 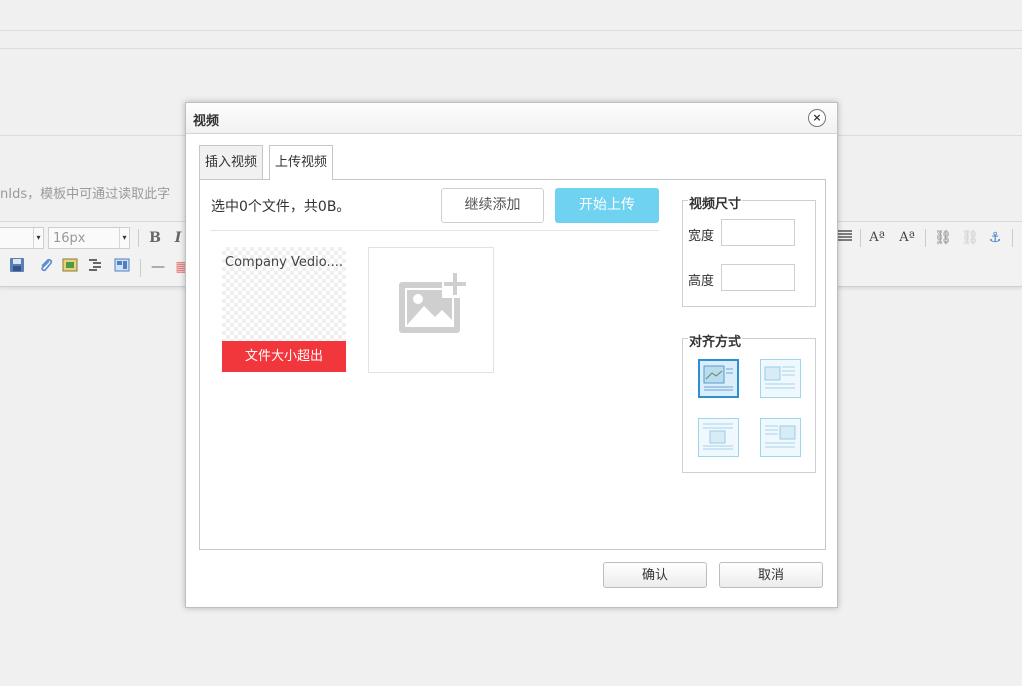 What do you see at coordinates (995, 238) in the screenshot?
I see `anchor-icon: ⚓` at bounding box center [995, 238].